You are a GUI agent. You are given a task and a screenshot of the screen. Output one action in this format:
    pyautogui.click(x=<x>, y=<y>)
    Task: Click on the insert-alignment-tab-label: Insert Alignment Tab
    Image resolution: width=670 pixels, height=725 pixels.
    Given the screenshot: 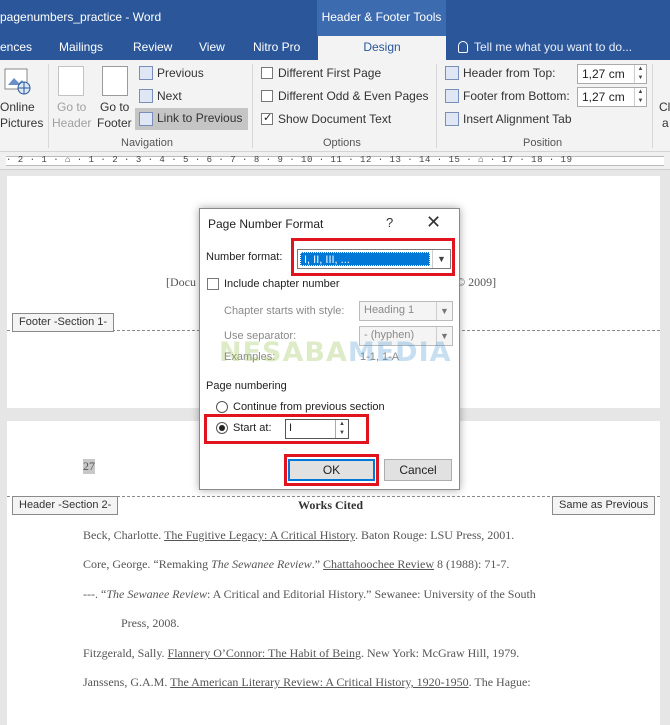 What is the action you would take?
    pyautogui.click(x=517, y=119)
    